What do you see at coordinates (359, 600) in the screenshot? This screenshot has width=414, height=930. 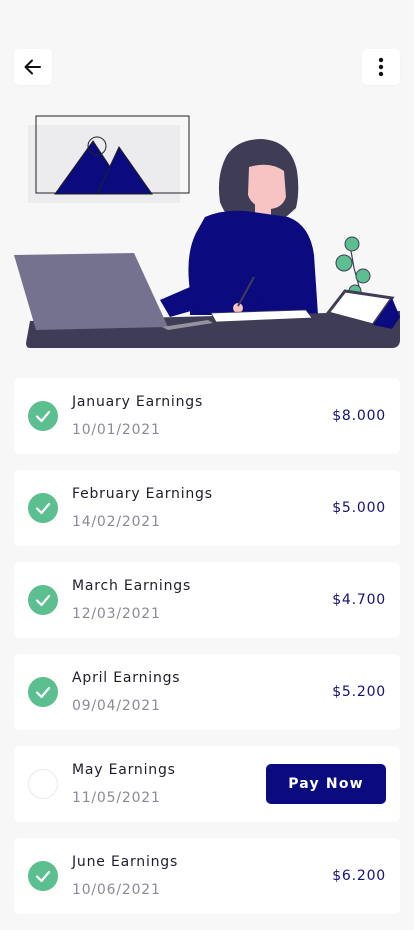 I see `earning-amount: $4.700` at bounding box center [359, 600].